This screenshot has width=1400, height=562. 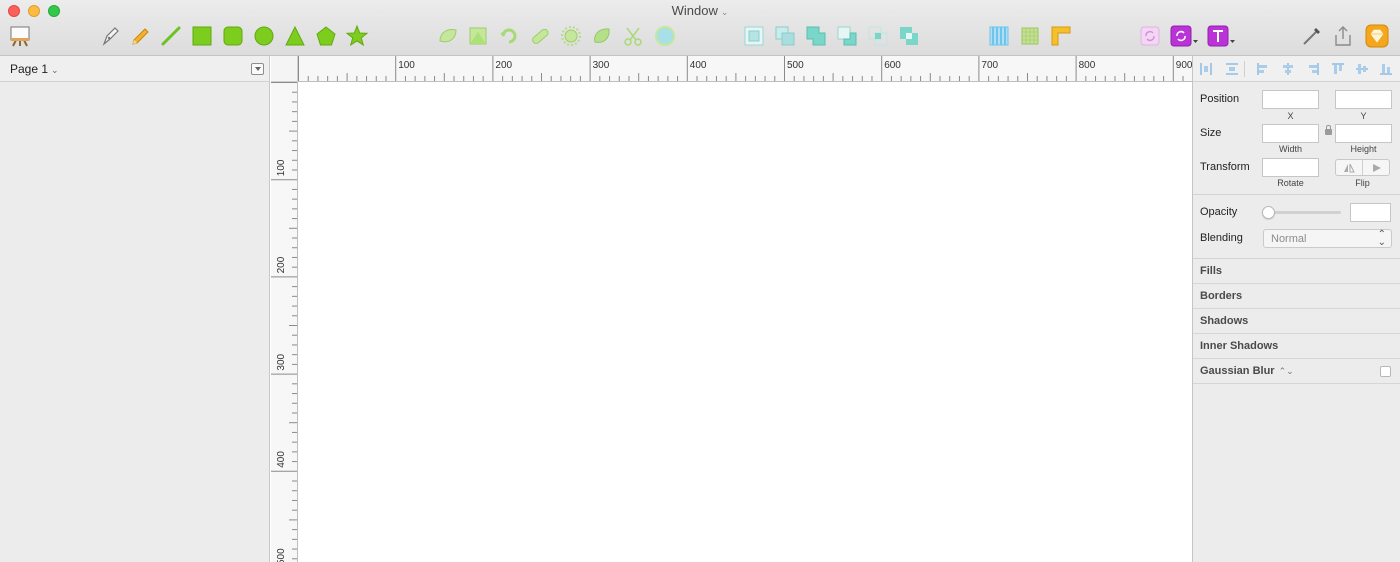 I want to click on page-label: Page 1 ⌄, so click(x=34, y=69).